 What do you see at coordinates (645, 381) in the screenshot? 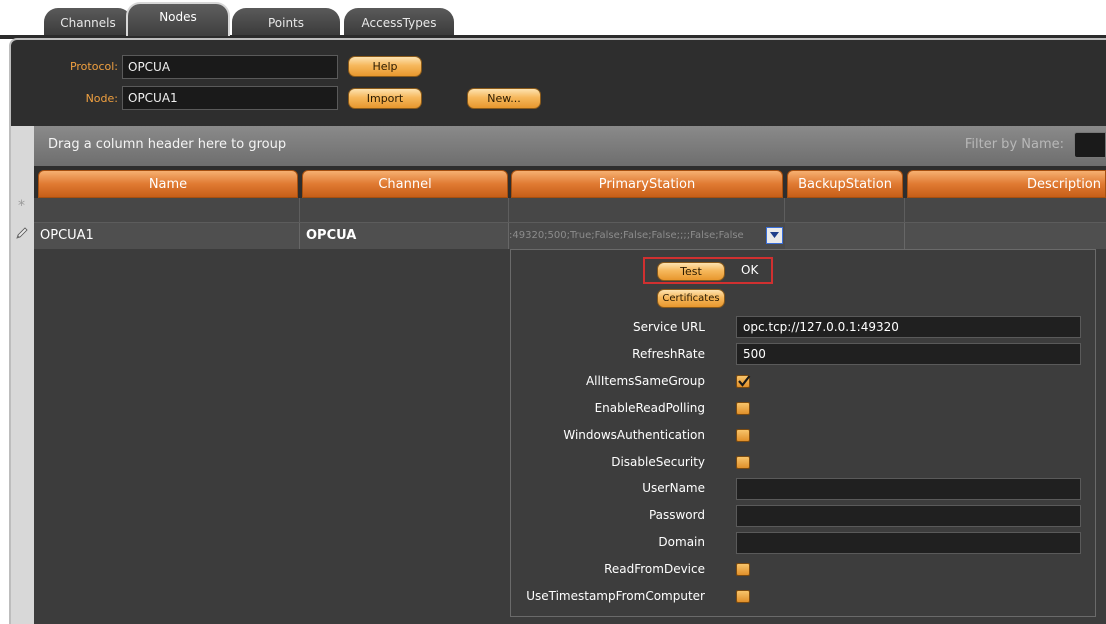
I see `allitemssamegroup-label: AllItemsSameGroup` at bounding box center [645, 381].